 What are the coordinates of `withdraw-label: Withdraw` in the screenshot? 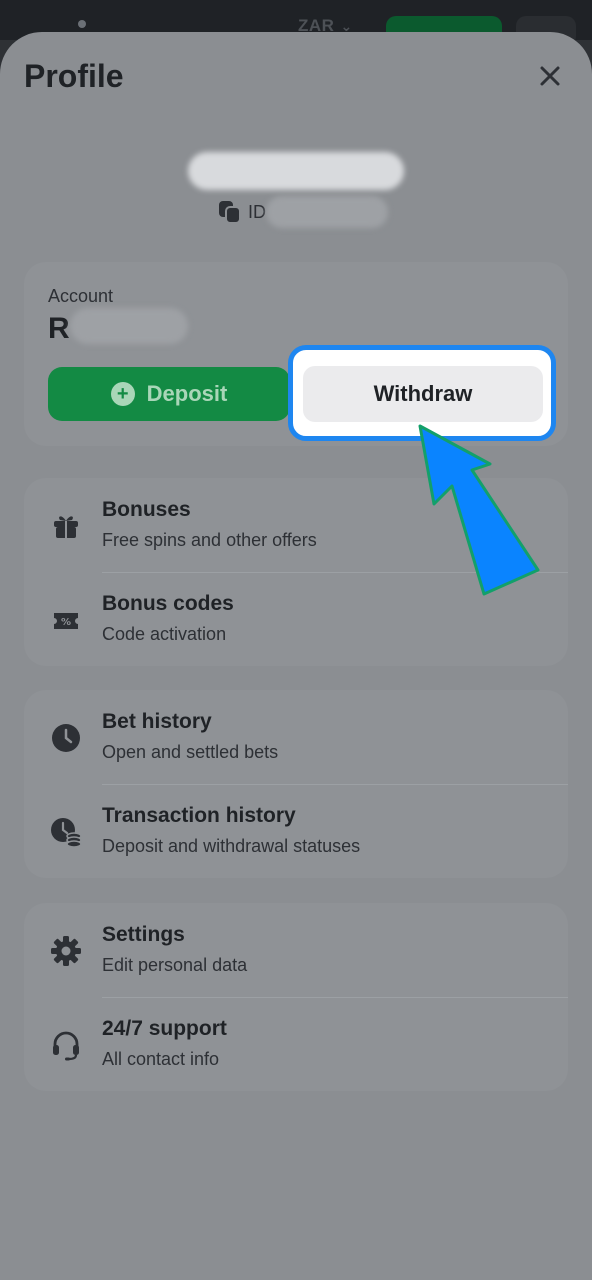 It's located at (423, 393).